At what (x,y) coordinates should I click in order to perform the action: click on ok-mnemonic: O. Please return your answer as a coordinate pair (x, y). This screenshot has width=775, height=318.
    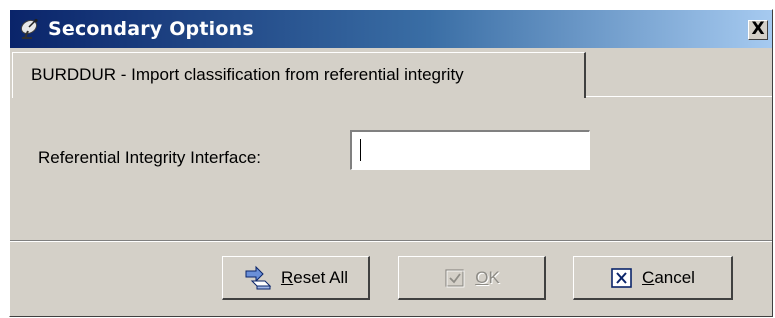
    Looking at the image, I should click on (482, 277).